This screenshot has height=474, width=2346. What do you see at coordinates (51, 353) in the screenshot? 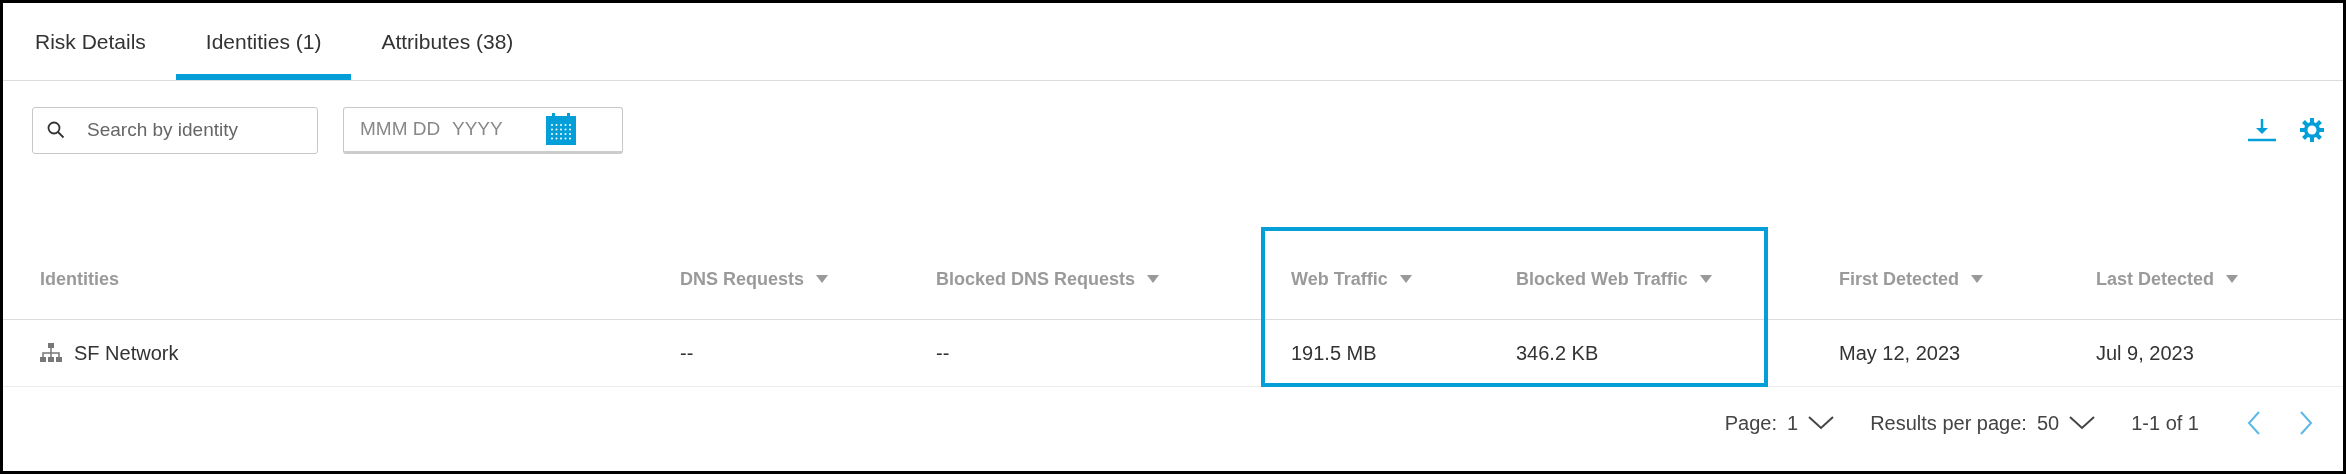
I see `network-icon` at bounding box center [51, 353].